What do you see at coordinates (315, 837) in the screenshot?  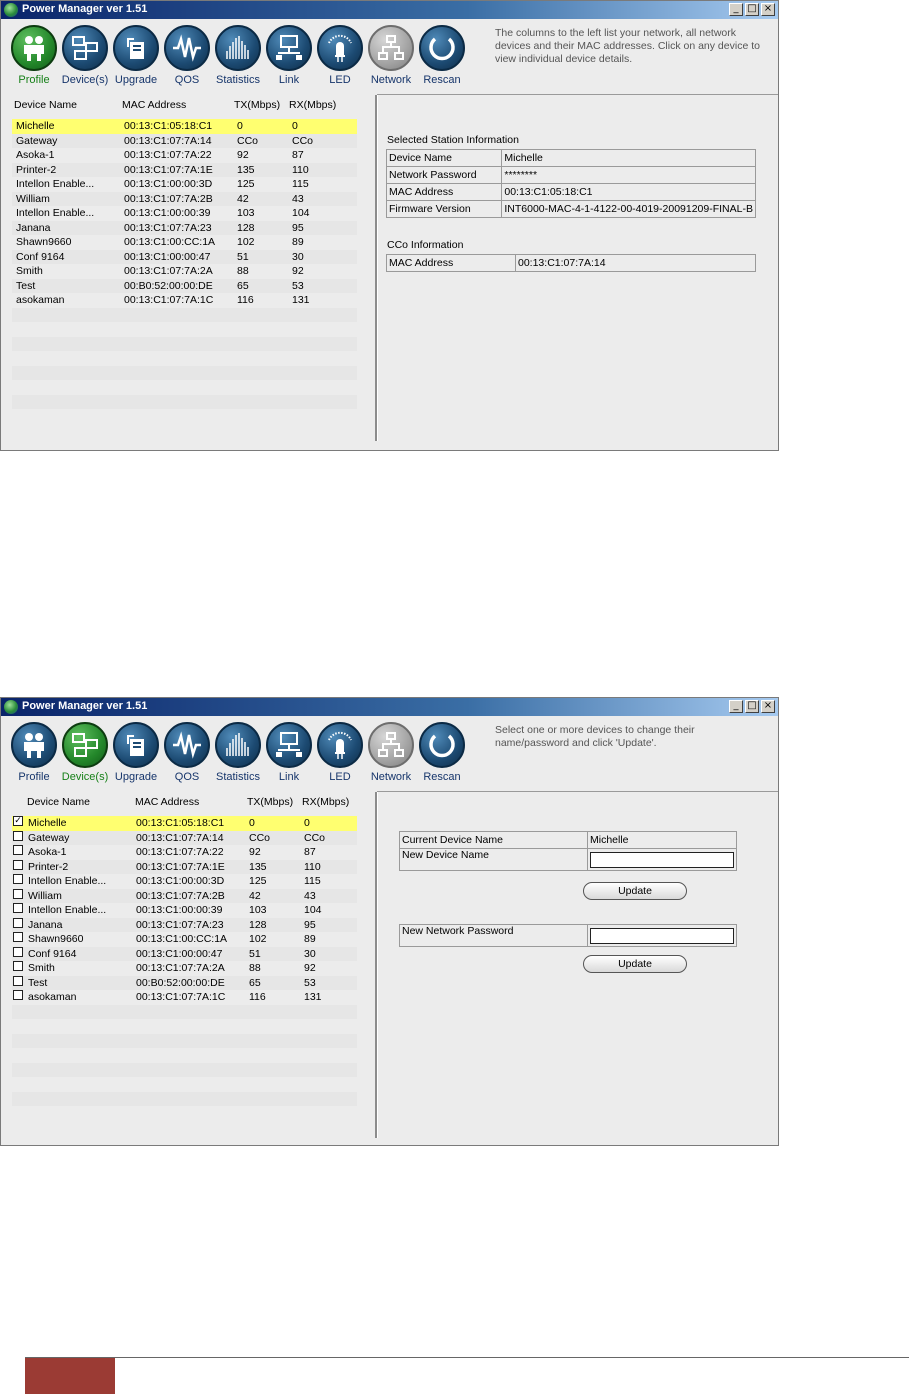 I see `rx-cell: CCo` at bounding box center [315, 837].